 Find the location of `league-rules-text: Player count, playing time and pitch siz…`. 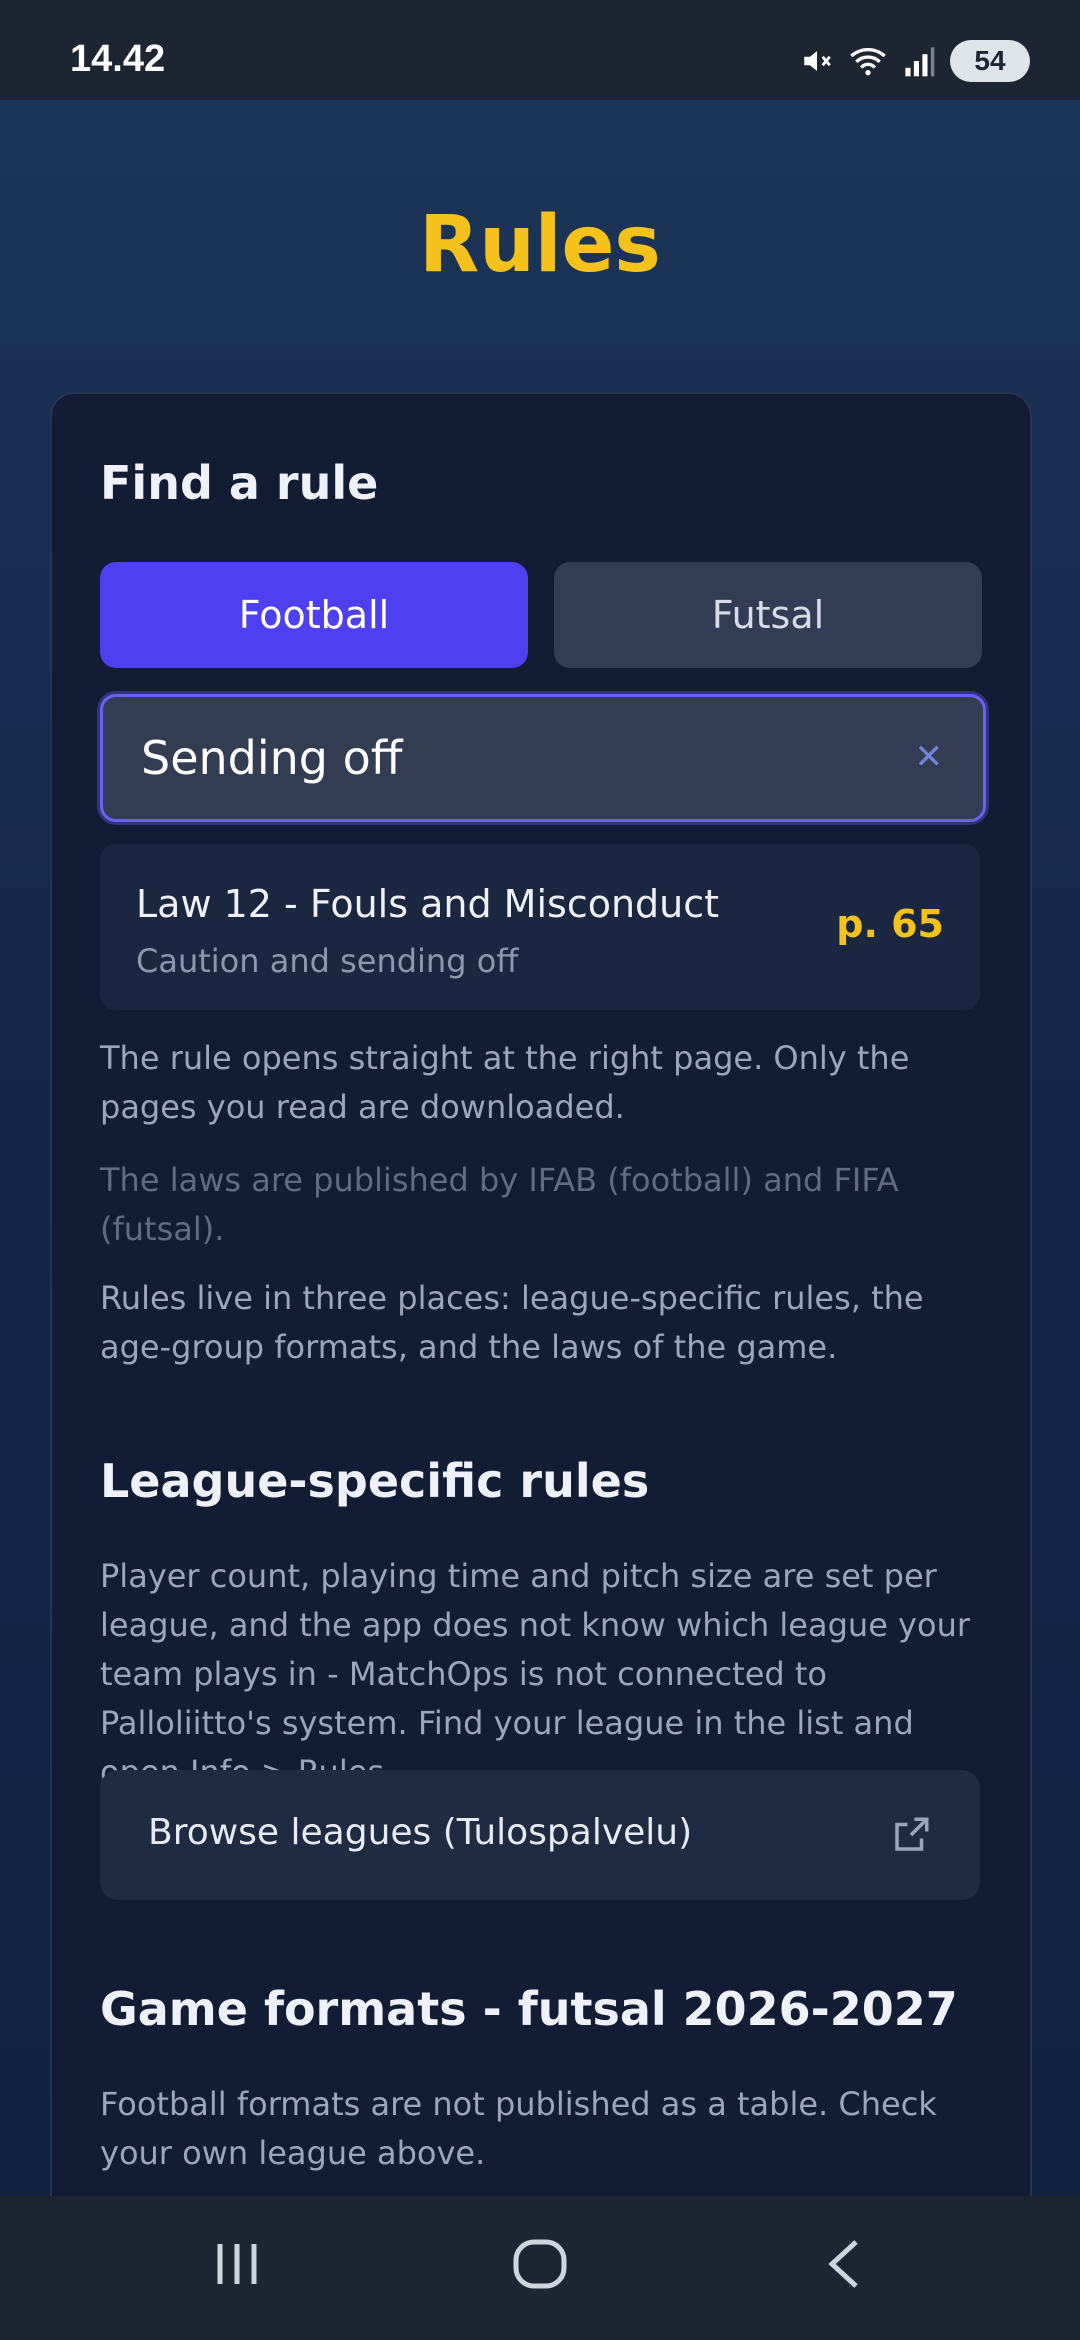

league-rules-text: Player count, playing time and pitch siz… is located at coordinates (535, 1674).